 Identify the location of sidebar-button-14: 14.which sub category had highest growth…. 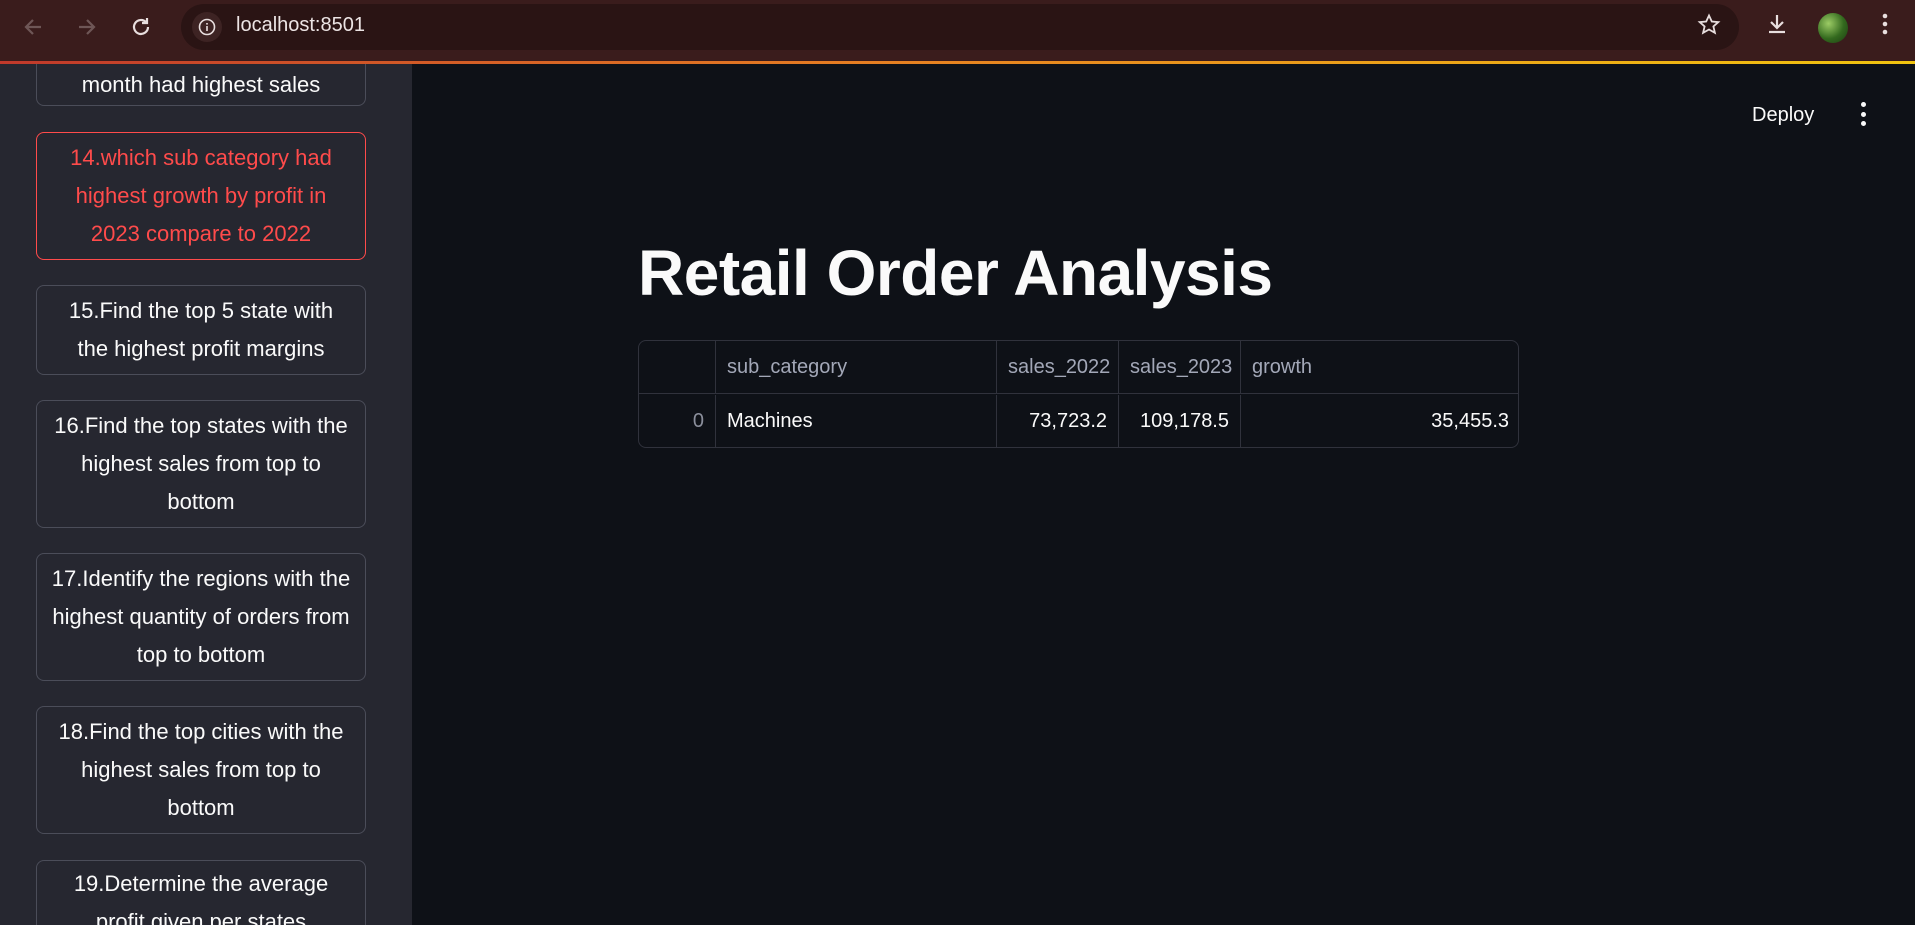
(201, 196).